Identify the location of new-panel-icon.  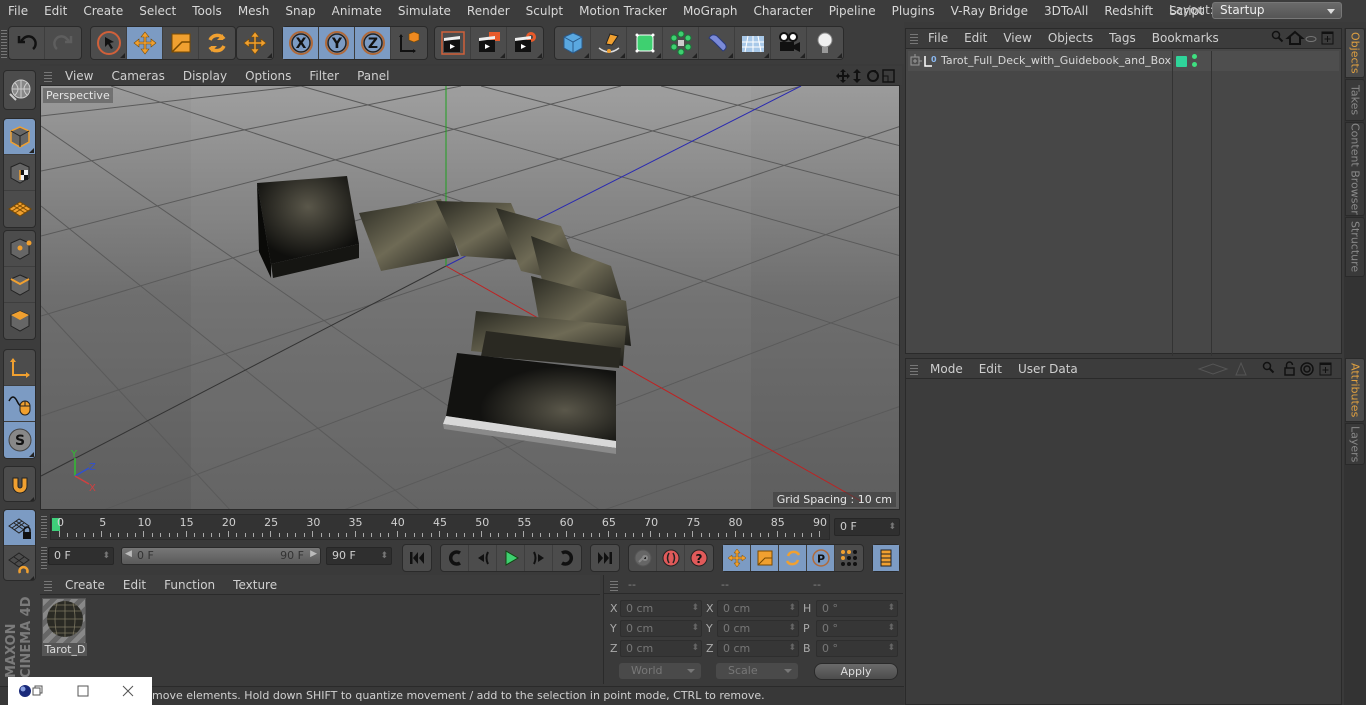
(1327, 38).